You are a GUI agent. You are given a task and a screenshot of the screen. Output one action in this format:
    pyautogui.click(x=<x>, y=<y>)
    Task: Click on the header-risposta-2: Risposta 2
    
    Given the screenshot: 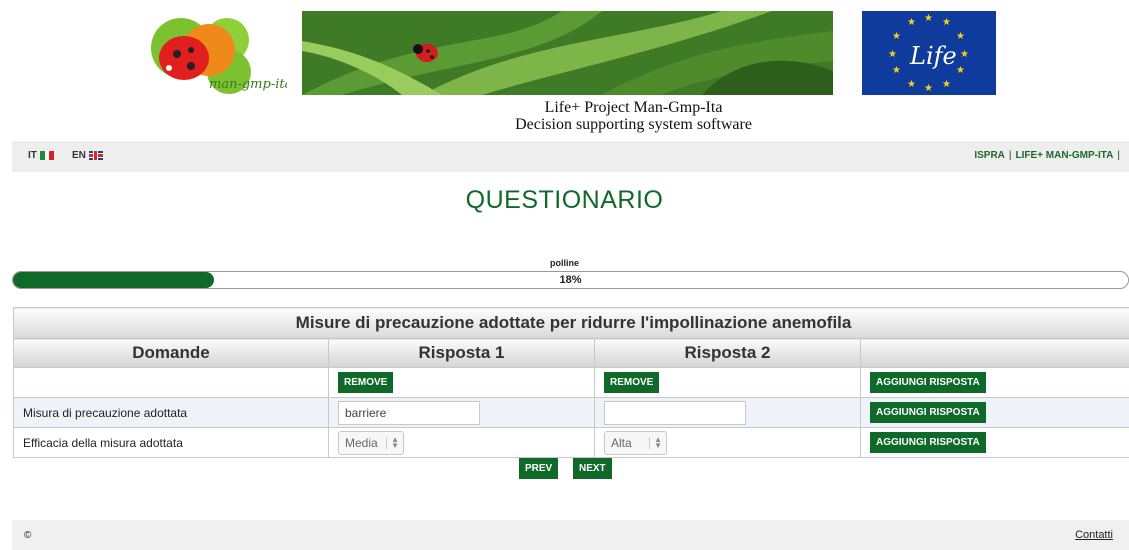 What is the action you would take?
    pyautogui.click(x=727, y=353)
    